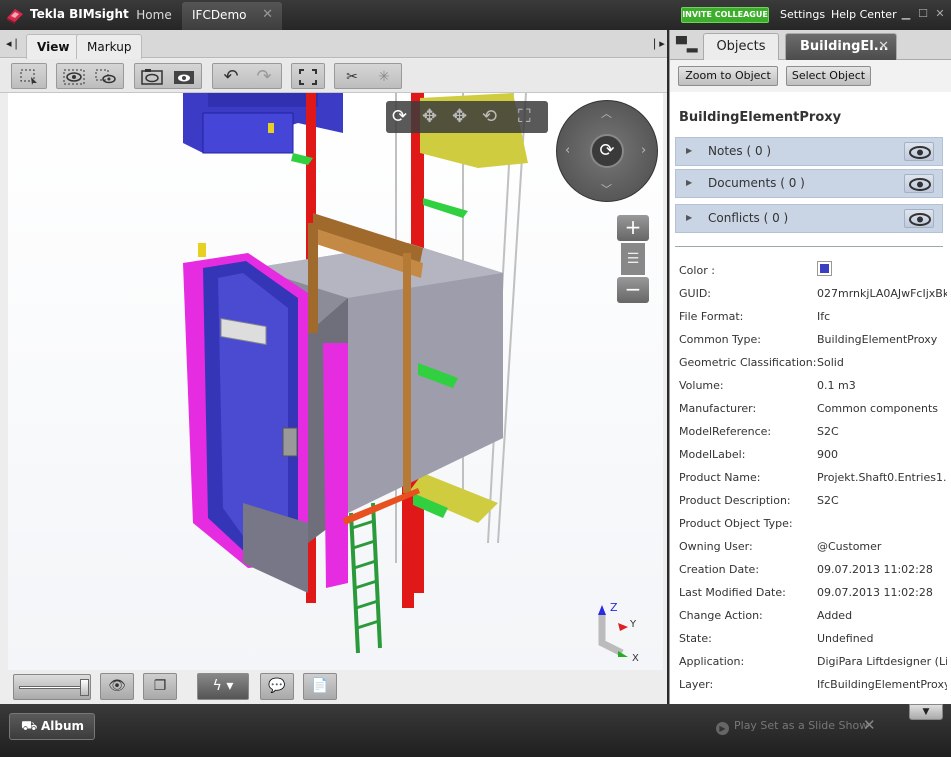 The height and width of the screenshot is (757, 951). What do you see at coordinates (168, 76) in the screenshot?
I see `view-visibility-group` at bounding box center [168, 76].